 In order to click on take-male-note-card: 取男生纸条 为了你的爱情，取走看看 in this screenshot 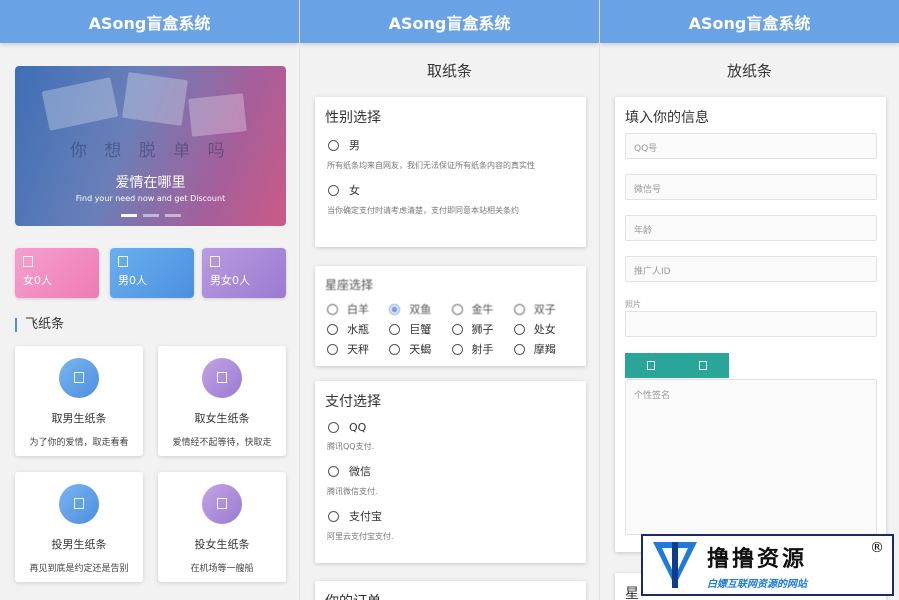, I will do `click(79, 401)`.